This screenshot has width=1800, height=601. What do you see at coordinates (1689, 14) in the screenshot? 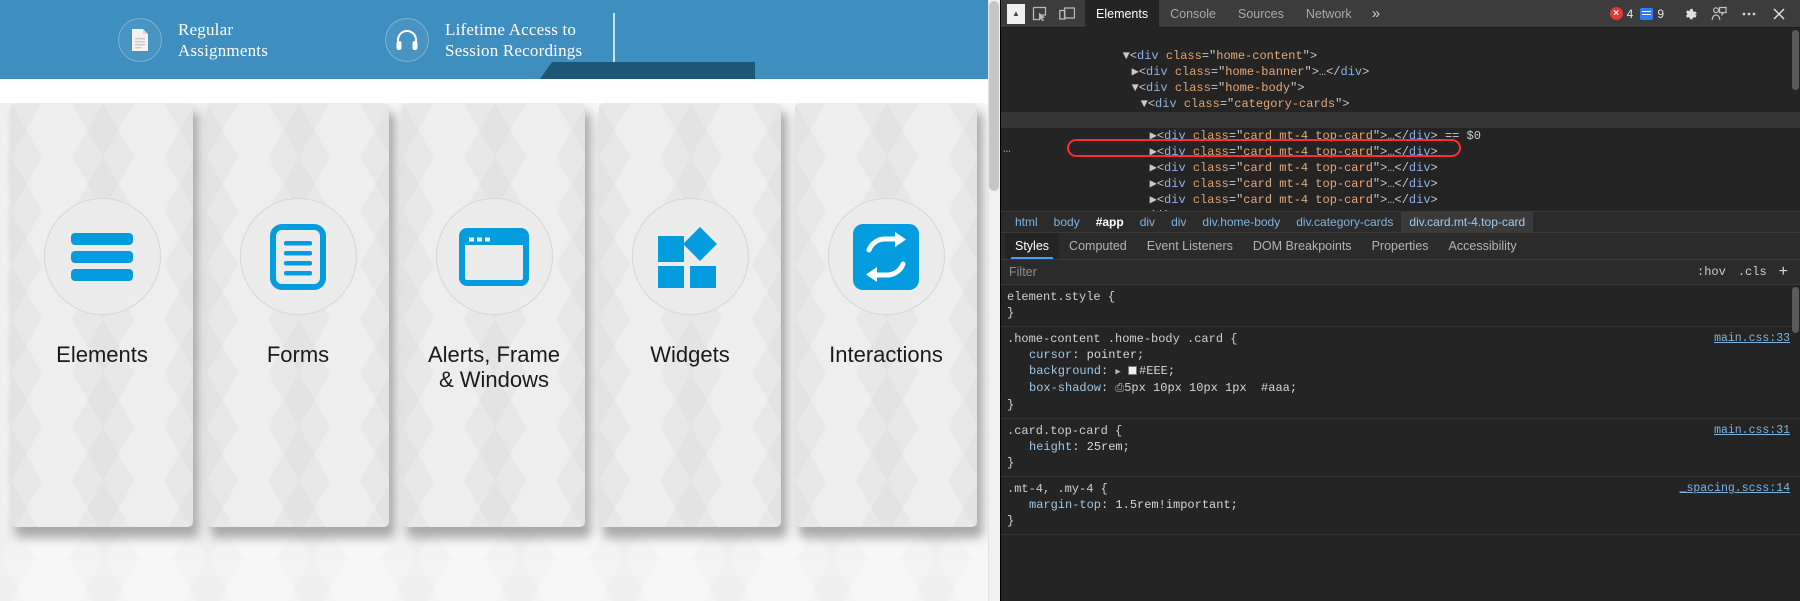
I see `gear-icon` at bounding box center [1689, 14].